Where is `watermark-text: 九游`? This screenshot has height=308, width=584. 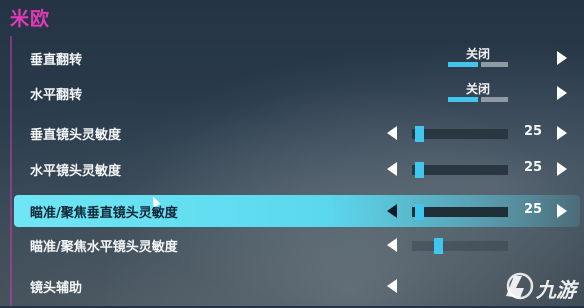
watermark-text: 九游 is located at coordinates (556, 290).